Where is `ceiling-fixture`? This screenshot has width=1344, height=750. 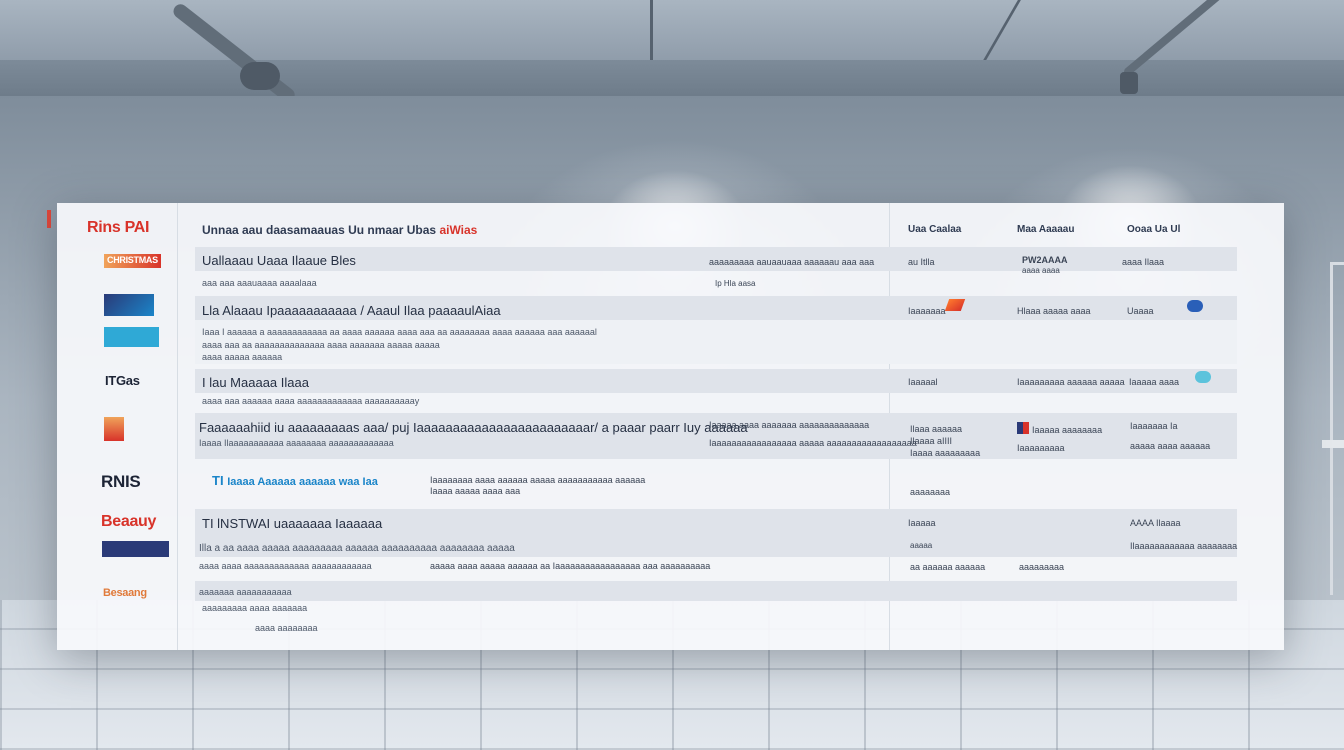 ceiling-fixture is located at coordinates (260, 76).